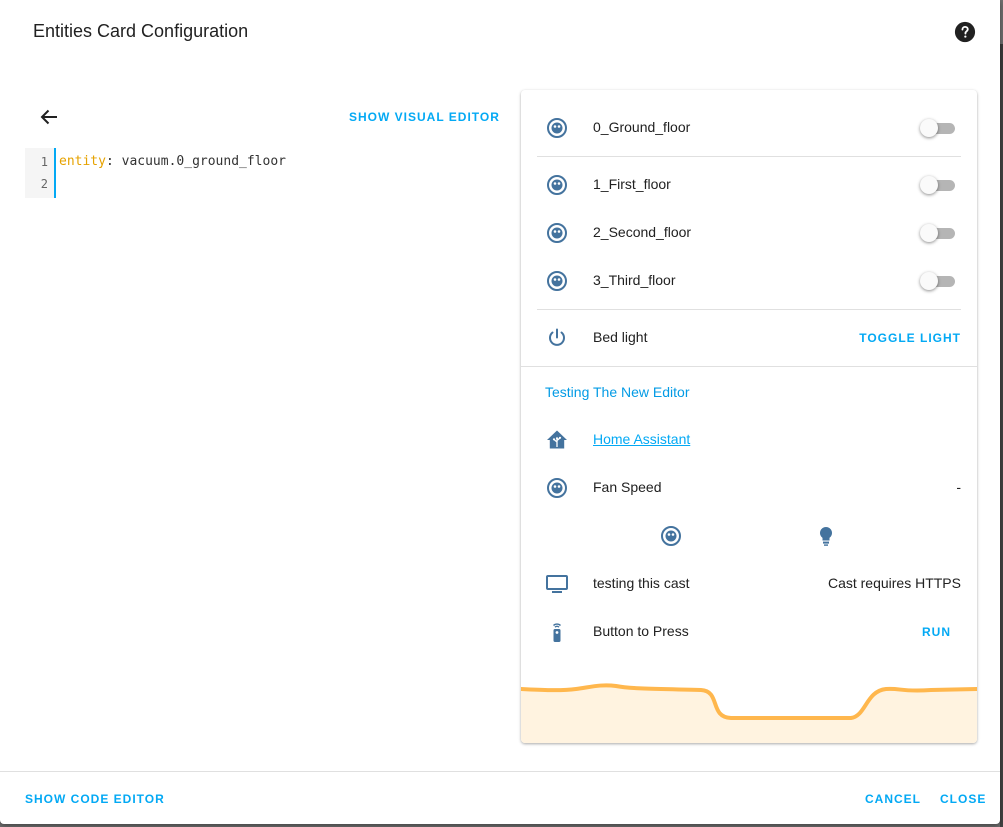 The width and height of the screenshot is (1003, 827). Describe the element at coordinates (260, 174) in the screenshot. I see `yaml-code-editor: 1 2 entity: vacuum.0_ground_floor` at that location.